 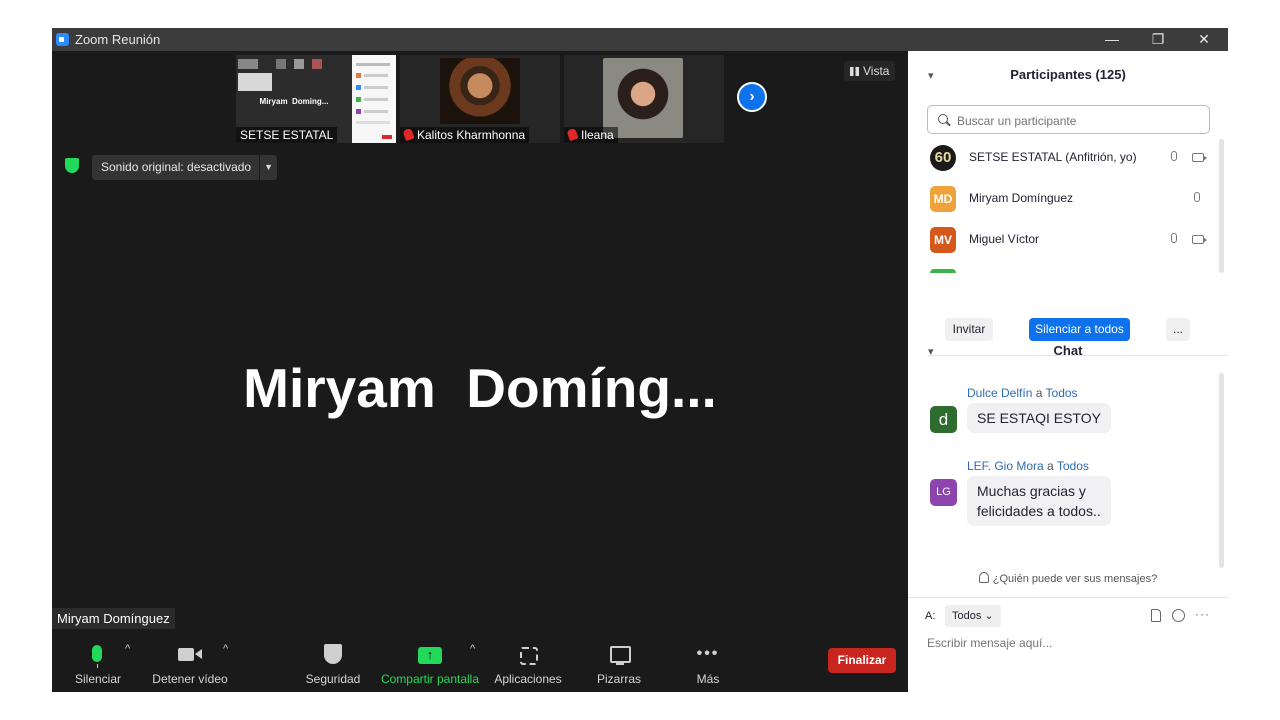 I want to click on participants-title: Participantes (125), so click(x=1068, y=74).